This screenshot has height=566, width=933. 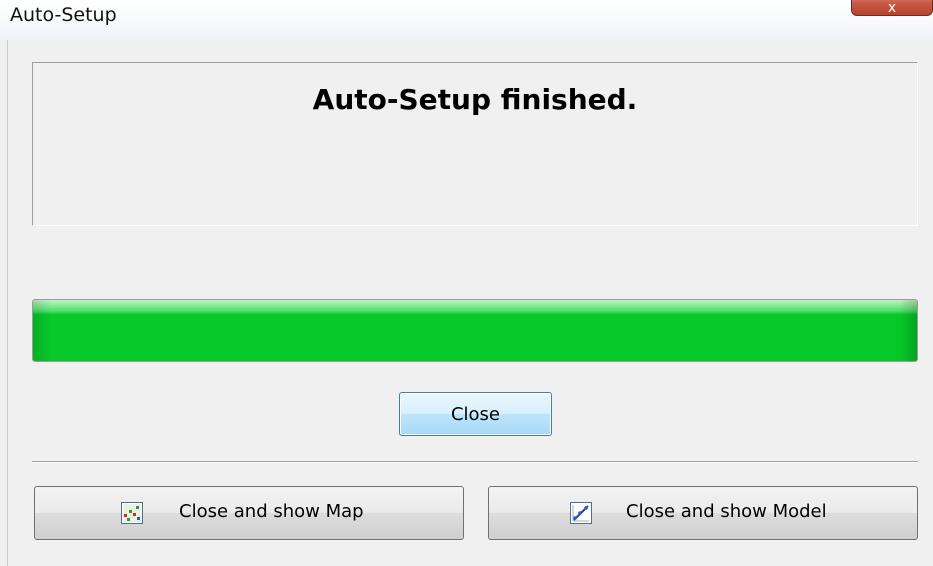 I want to click on window-title: Auto-Setup, so click(x=63, y=15).